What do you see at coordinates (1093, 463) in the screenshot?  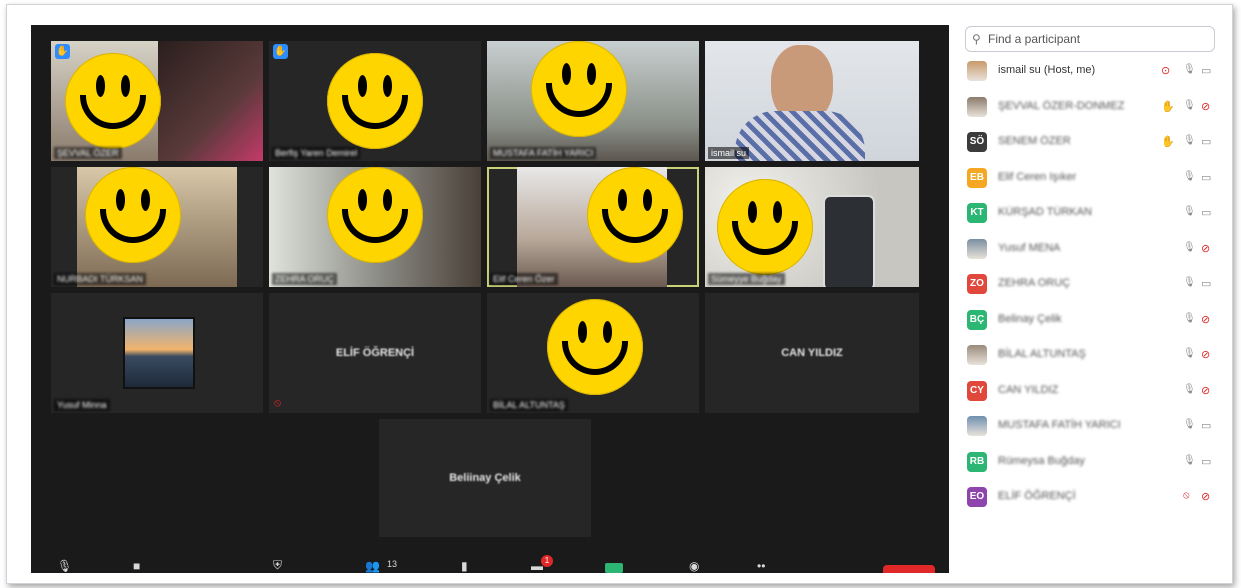 I see `participant-row: RB Rümeysa Buğday 🎙 ▭` at bounding box center [1093, 463].